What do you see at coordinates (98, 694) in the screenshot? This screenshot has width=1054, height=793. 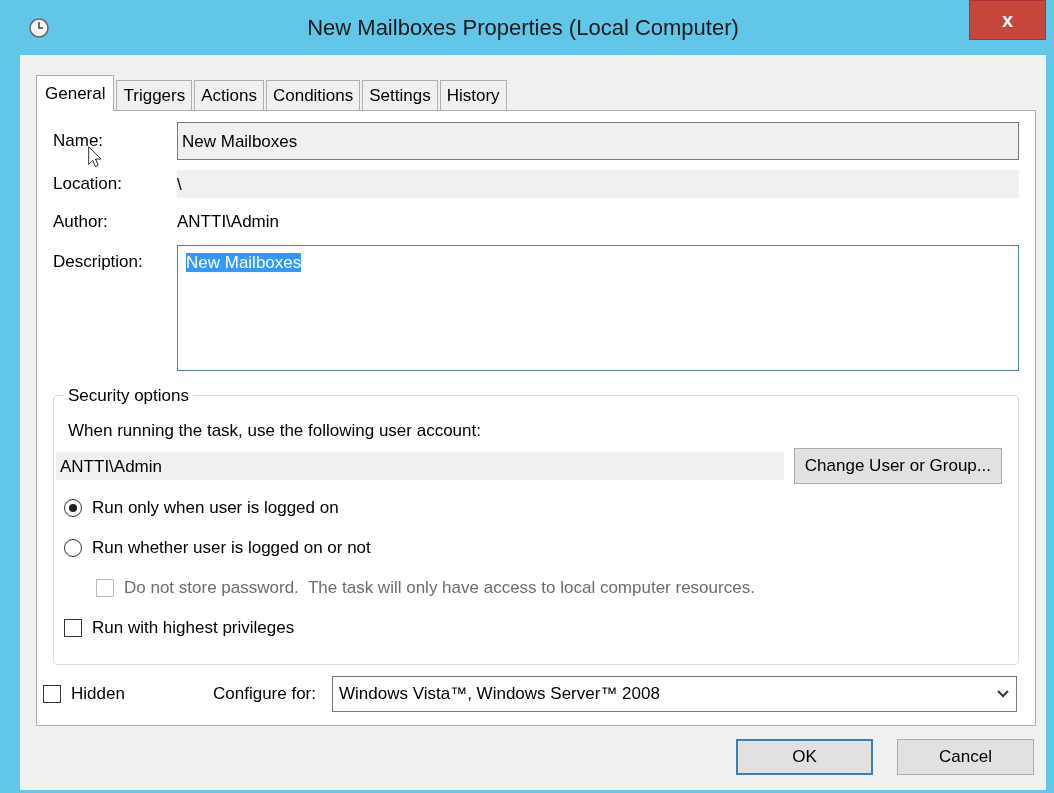 I see `checkbox-label: Hidden` at bounding box center [98, 694].